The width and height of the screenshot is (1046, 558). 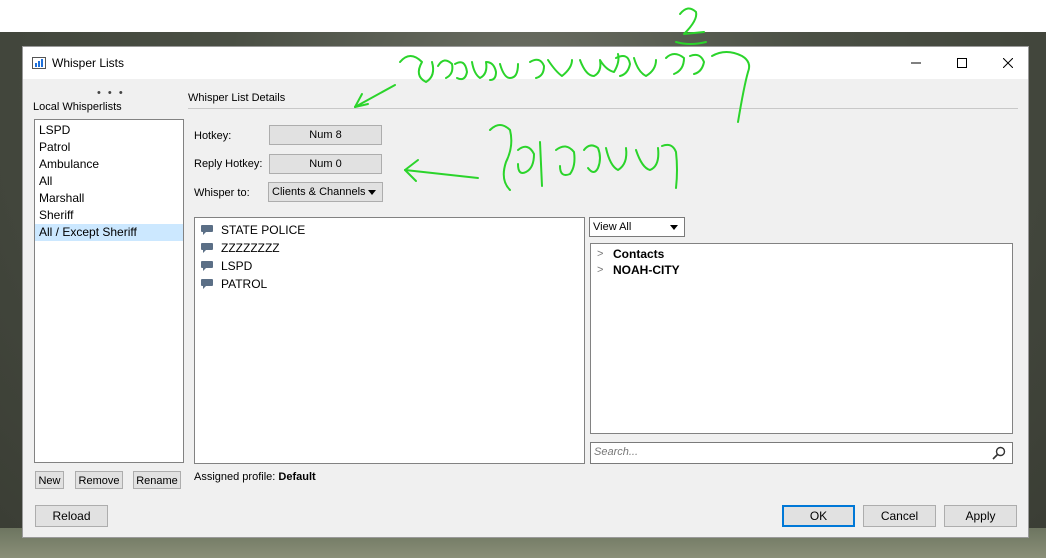 I want to click on minimize-icon, so click(x=916, y=63).